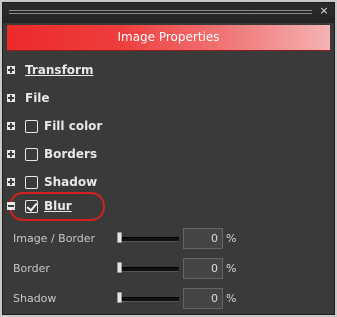 Image resolution: width=337 pixels, height=317 pixels. What do you see at coordinates (31, 182) in the screenshot?
I see `shadow-checkbox` at bounding box center [31, 182].